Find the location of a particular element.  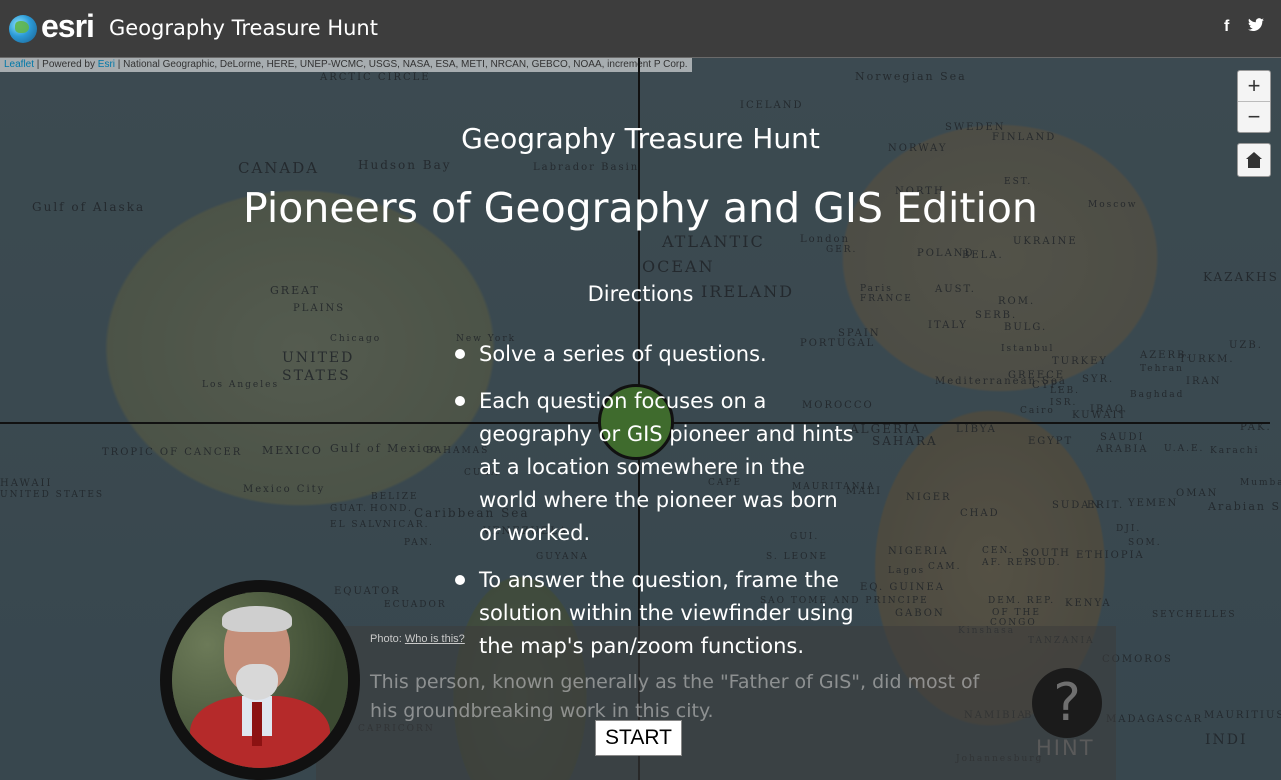

hint-button: ? is located at coordinates (1067, 703).